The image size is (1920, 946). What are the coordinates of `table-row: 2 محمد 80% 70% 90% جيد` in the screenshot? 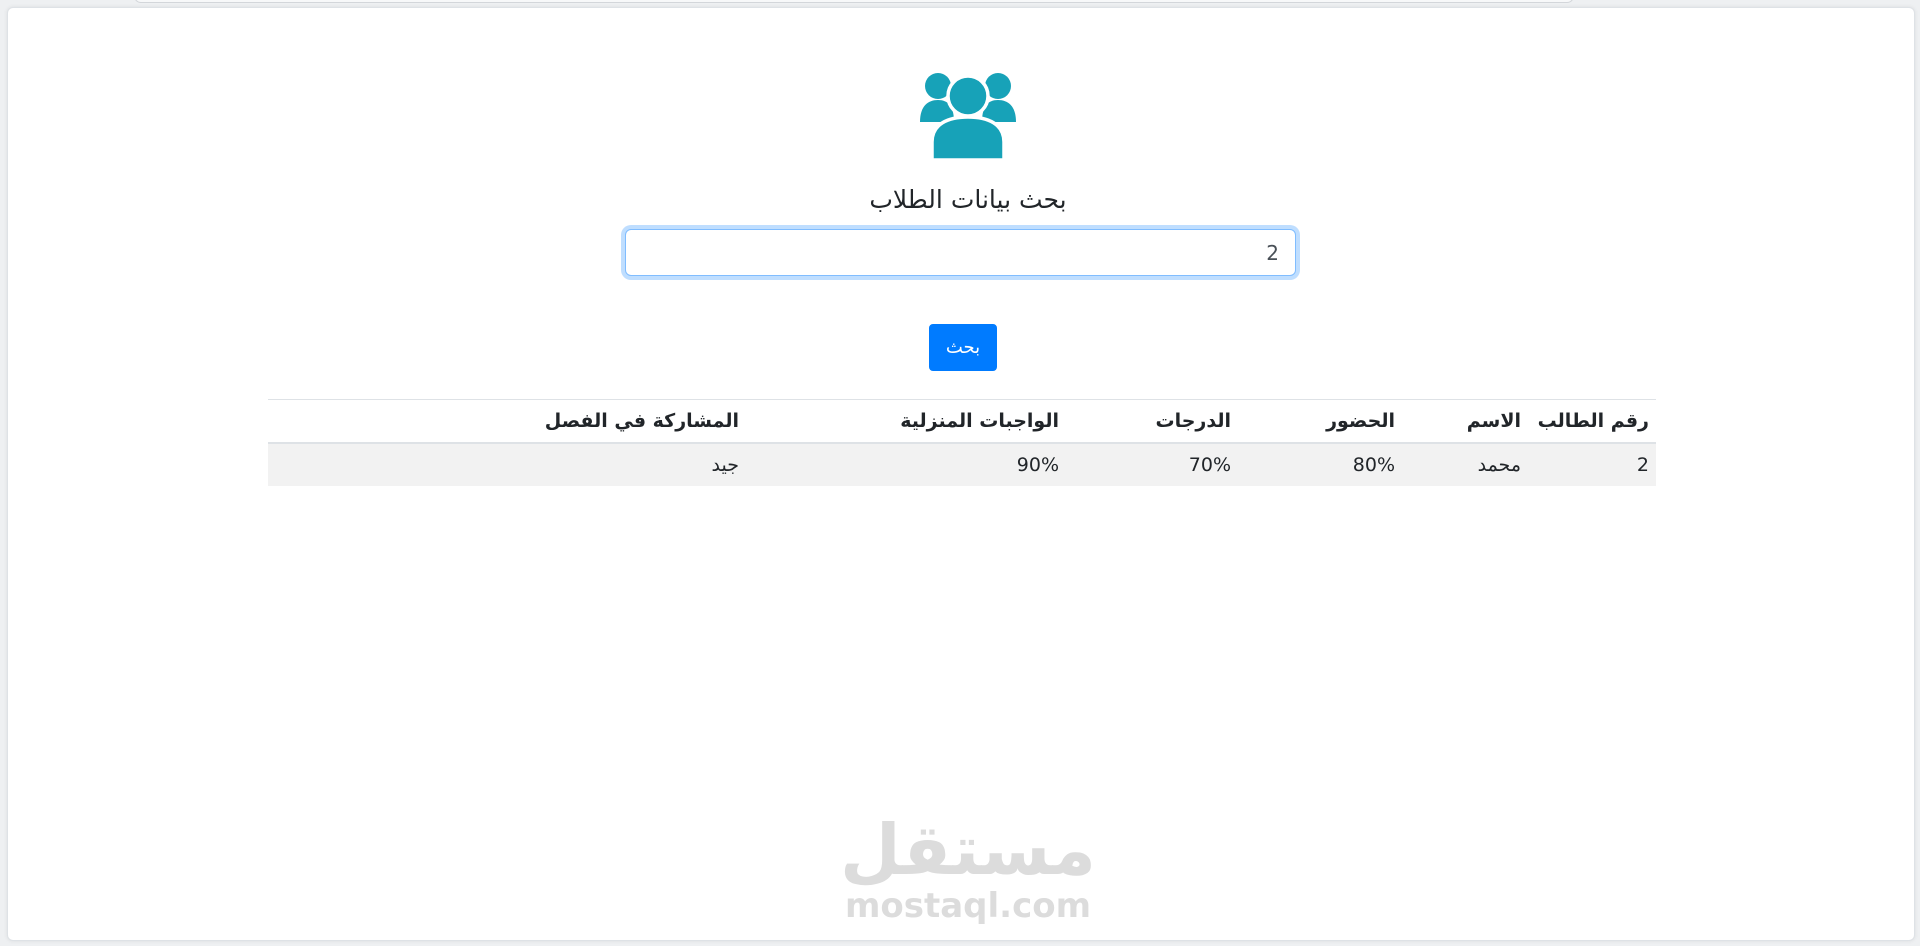 It's located at (962, 464).